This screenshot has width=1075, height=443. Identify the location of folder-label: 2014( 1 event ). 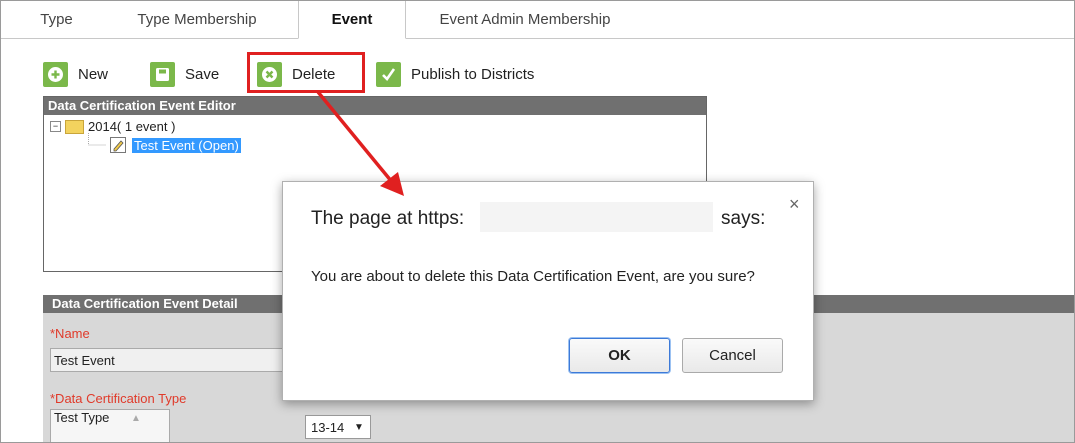
(132, 126).